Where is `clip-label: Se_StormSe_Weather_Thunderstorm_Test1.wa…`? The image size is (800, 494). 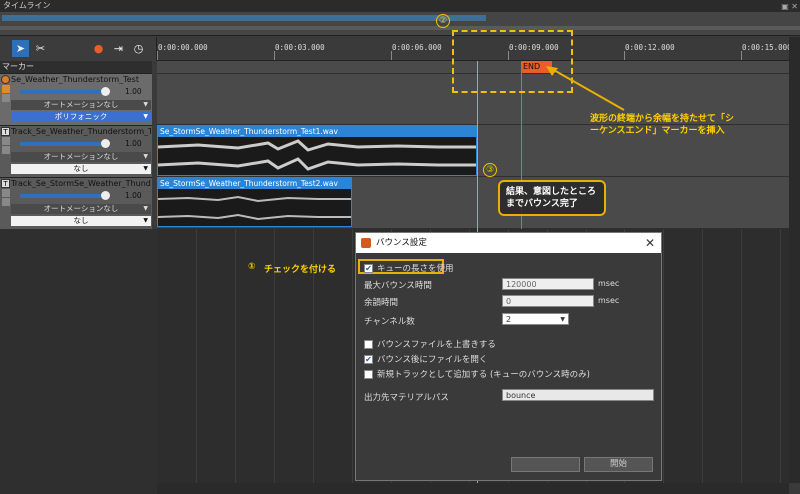 clip-label: Se_StormSe_Weather_Thunderstorm_Test1.wa… is located at coordinates (317, 131).